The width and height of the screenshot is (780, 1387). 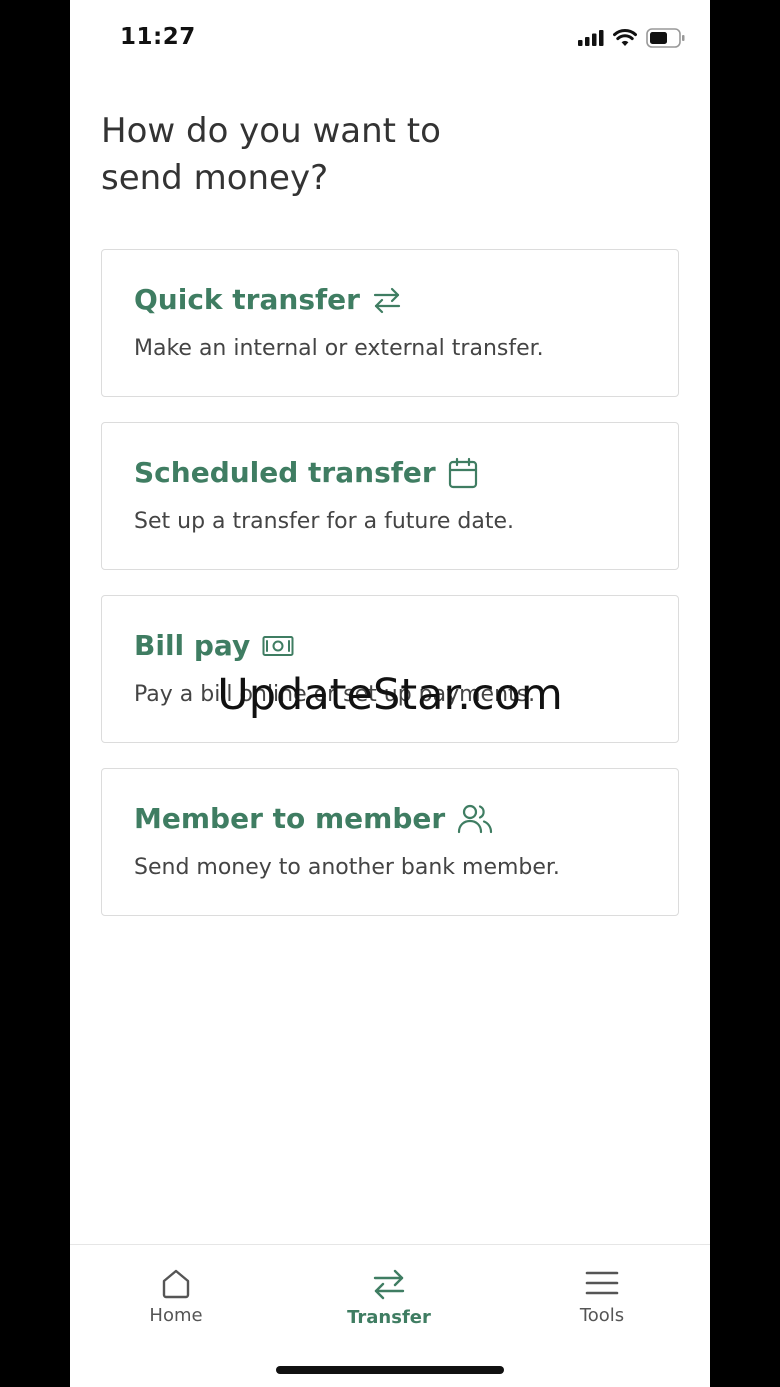 What do you see at coordinates (247, 299) in the screenshot?
I see `option-title: Quick transfer` at bounding box center [247, 299].